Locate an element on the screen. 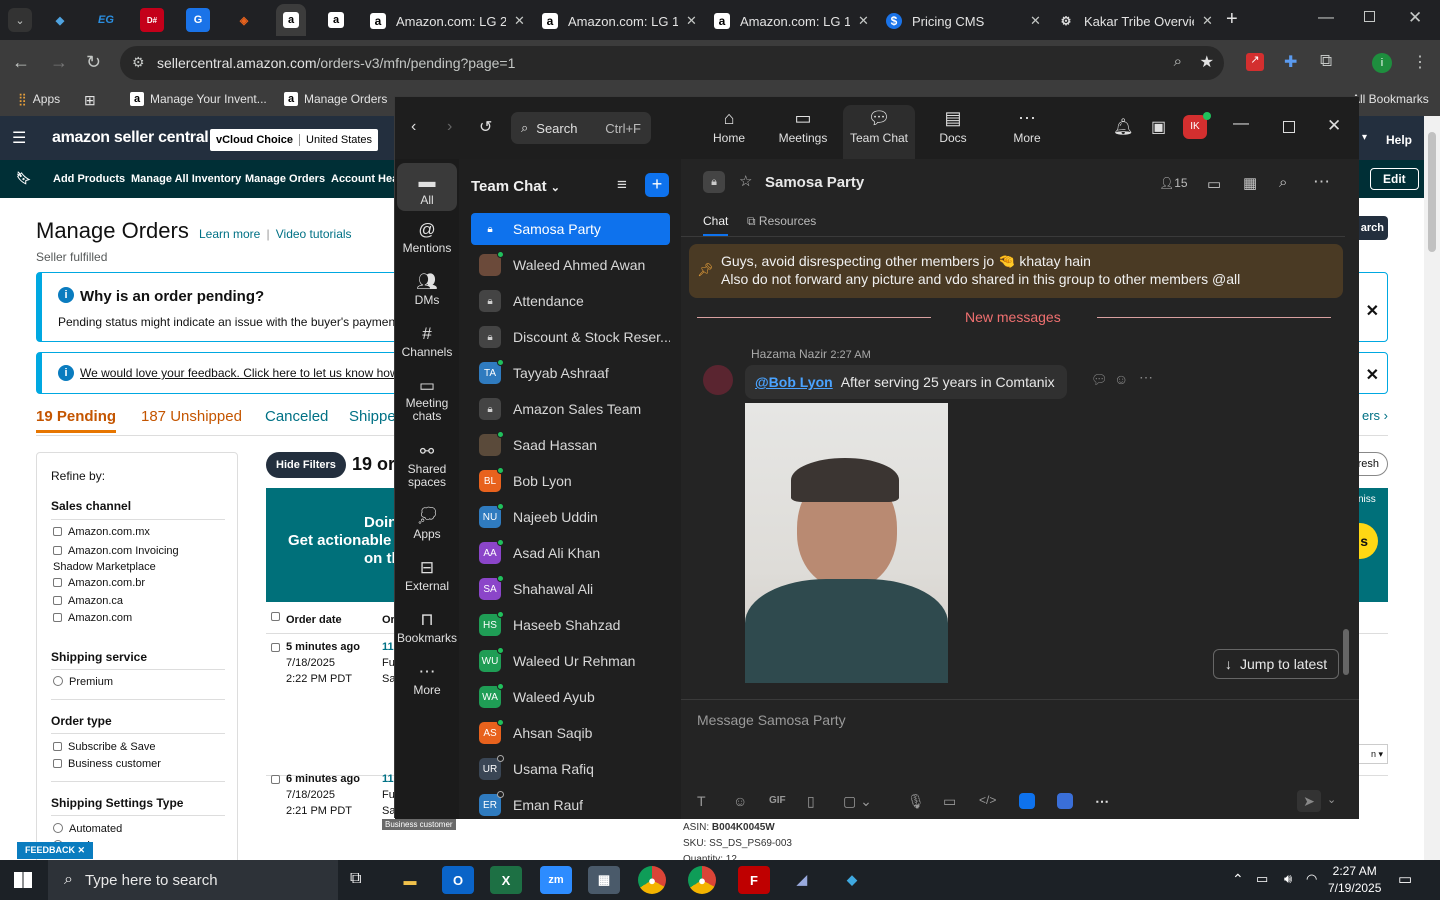 Image resolution: width=1440 pixels, height=900 pixels. chat-item: 🔒︎ Samosa Party is located at coordinates (570, 229).